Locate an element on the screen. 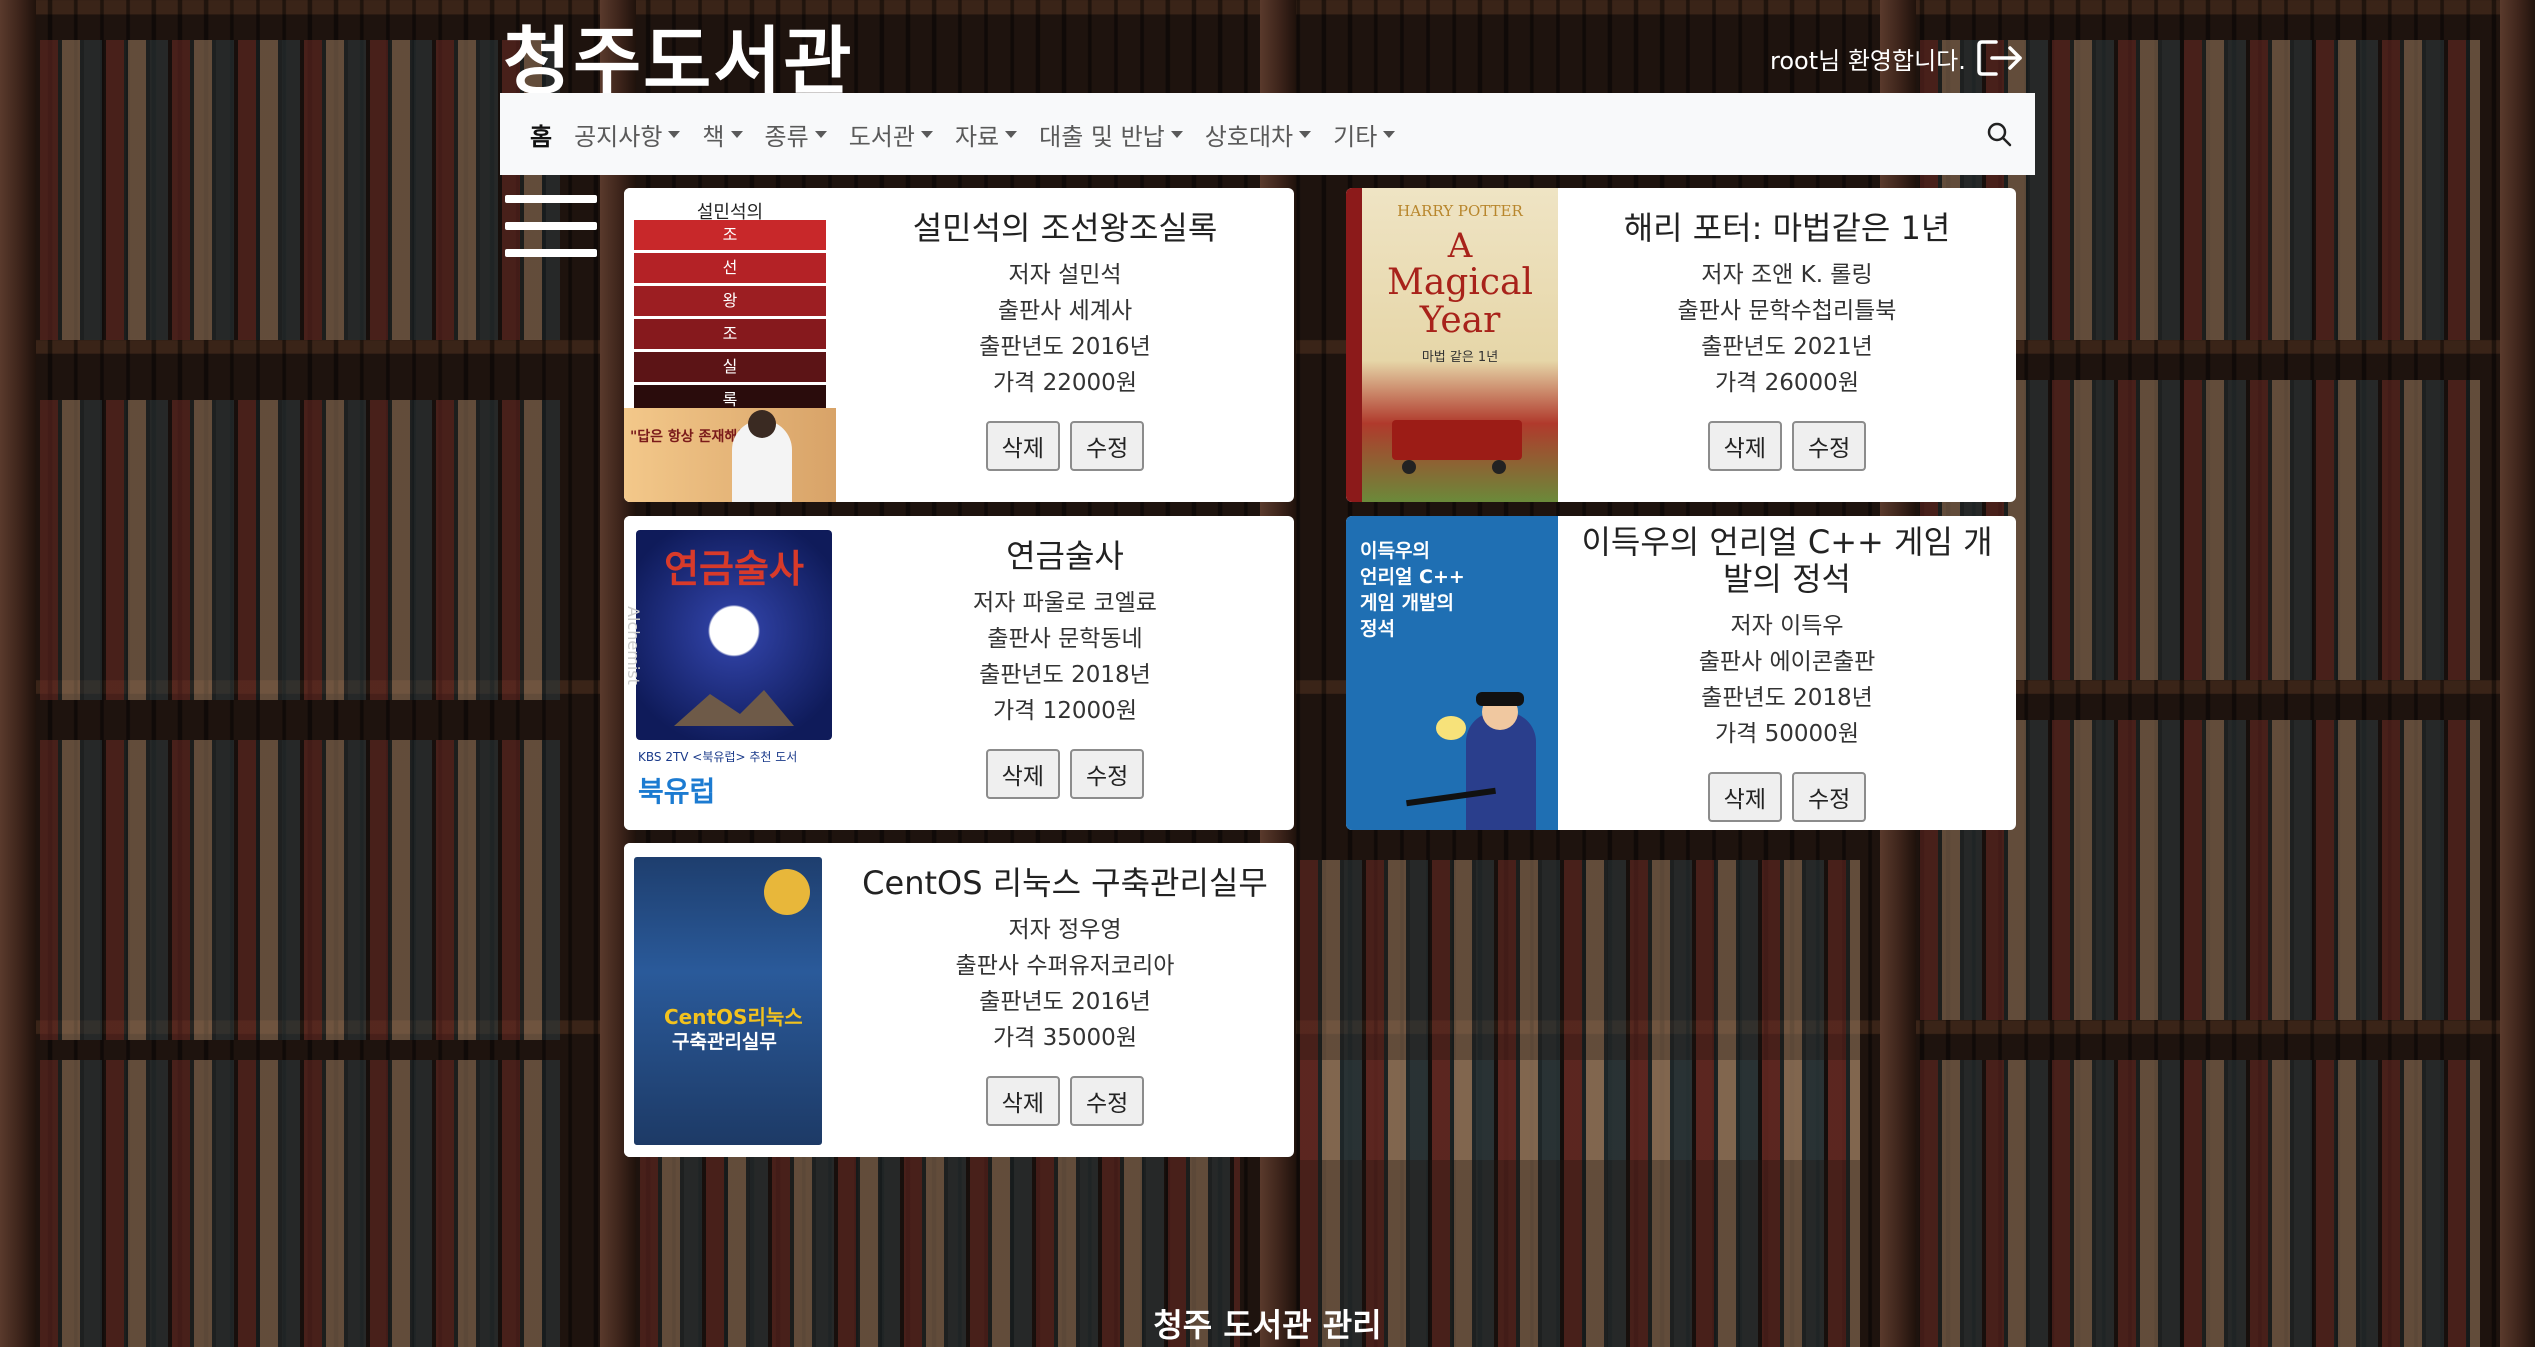  nav-item-resources: 자료 is located at coordinates (986, 134).